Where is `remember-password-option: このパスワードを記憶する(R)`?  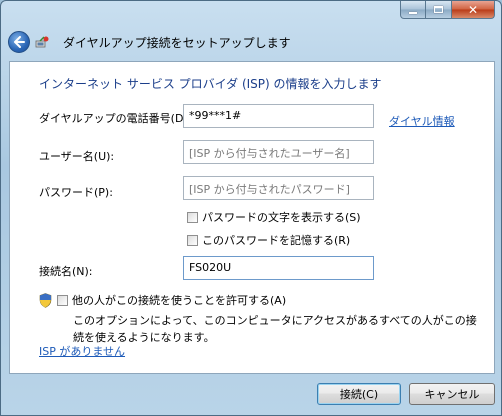
remember-password-option: このパスワードを記憶する(R) is located at coordinates (268, 240).